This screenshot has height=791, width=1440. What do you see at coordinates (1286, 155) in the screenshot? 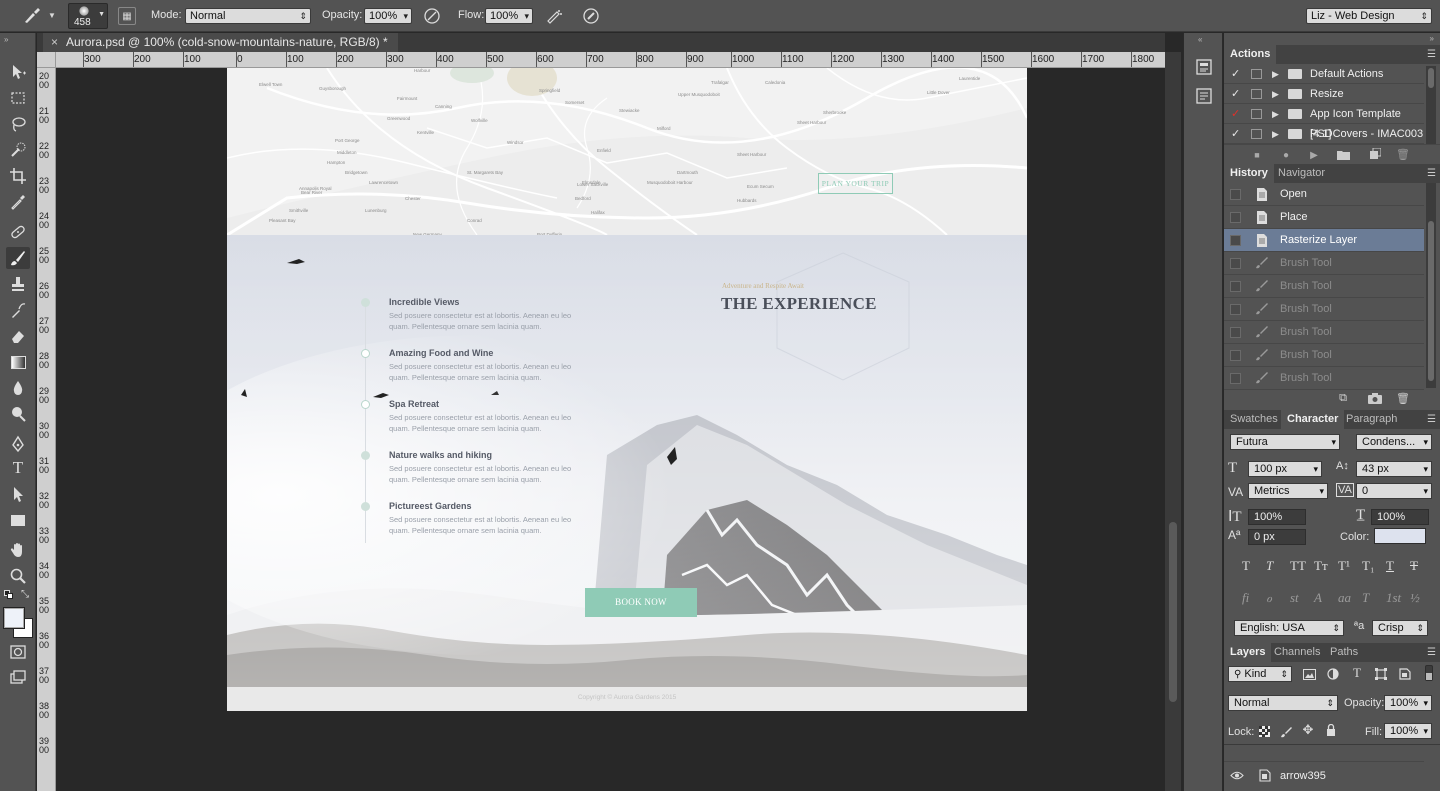
I see `record-icon: ●` at bounding box center [1286, 155].